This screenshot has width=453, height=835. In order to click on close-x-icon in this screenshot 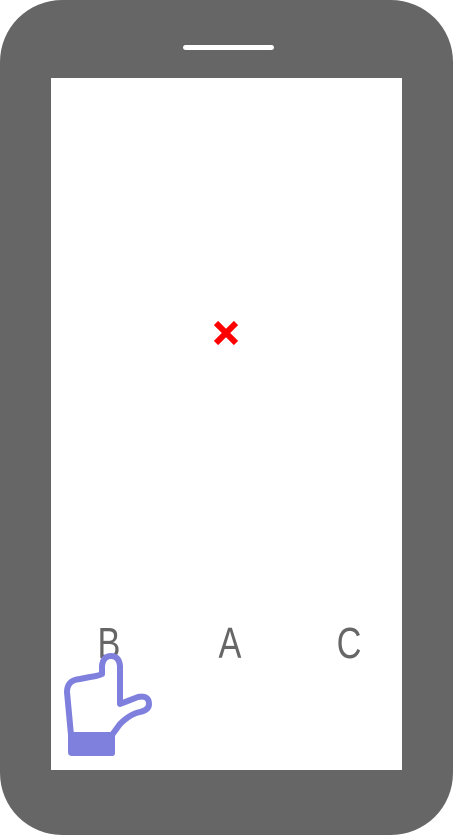, I will do `click(226, 333)`.